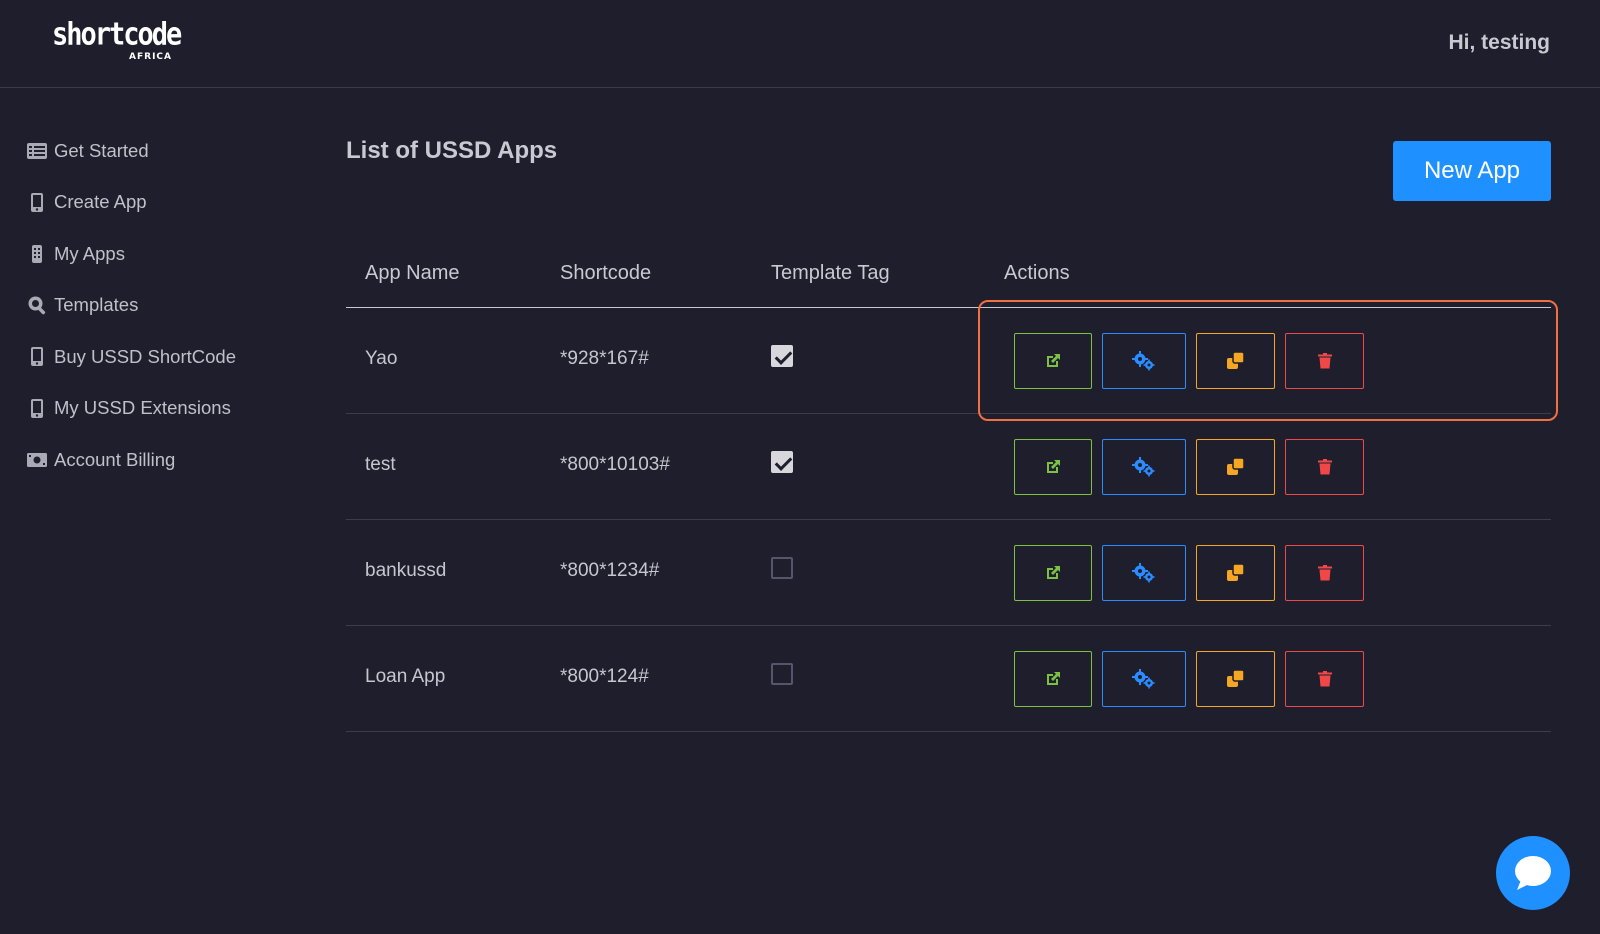 The image size is (1600, 934). I want to click on table-row: bankussd *800*1234#, so click(948, 573).